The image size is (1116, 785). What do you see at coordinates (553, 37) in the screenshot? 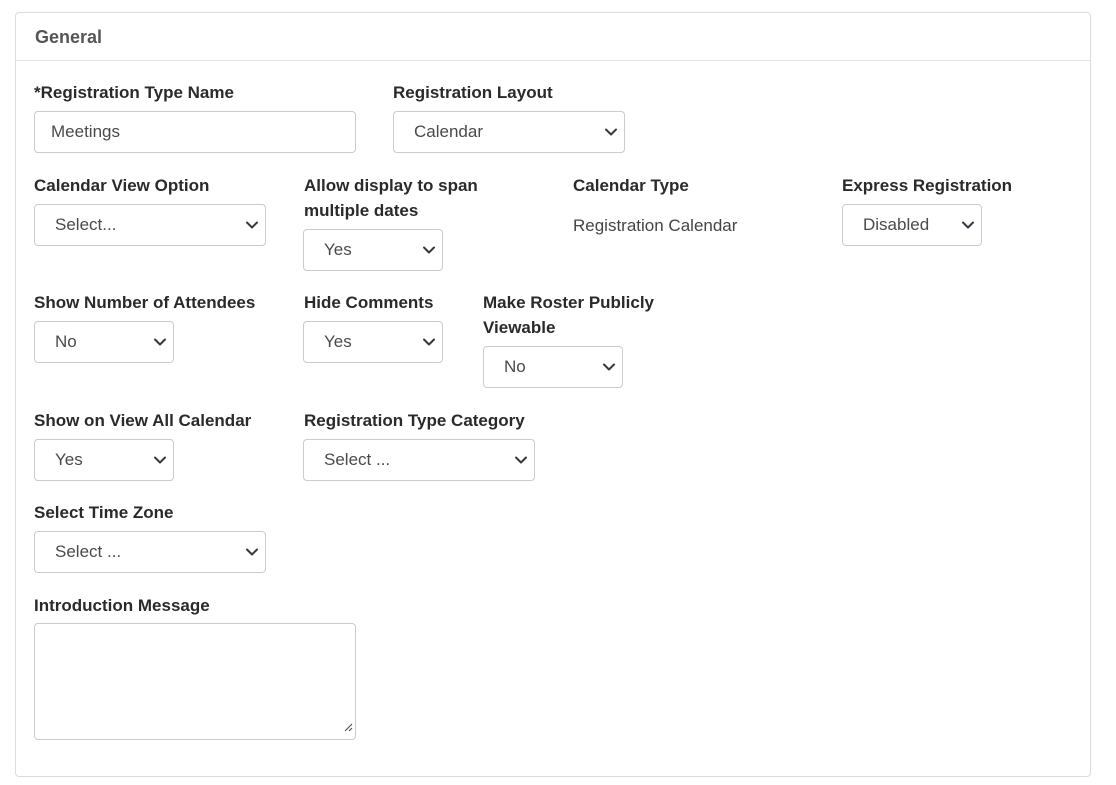
I see `card-header: General` at bounding box center [553, 37].